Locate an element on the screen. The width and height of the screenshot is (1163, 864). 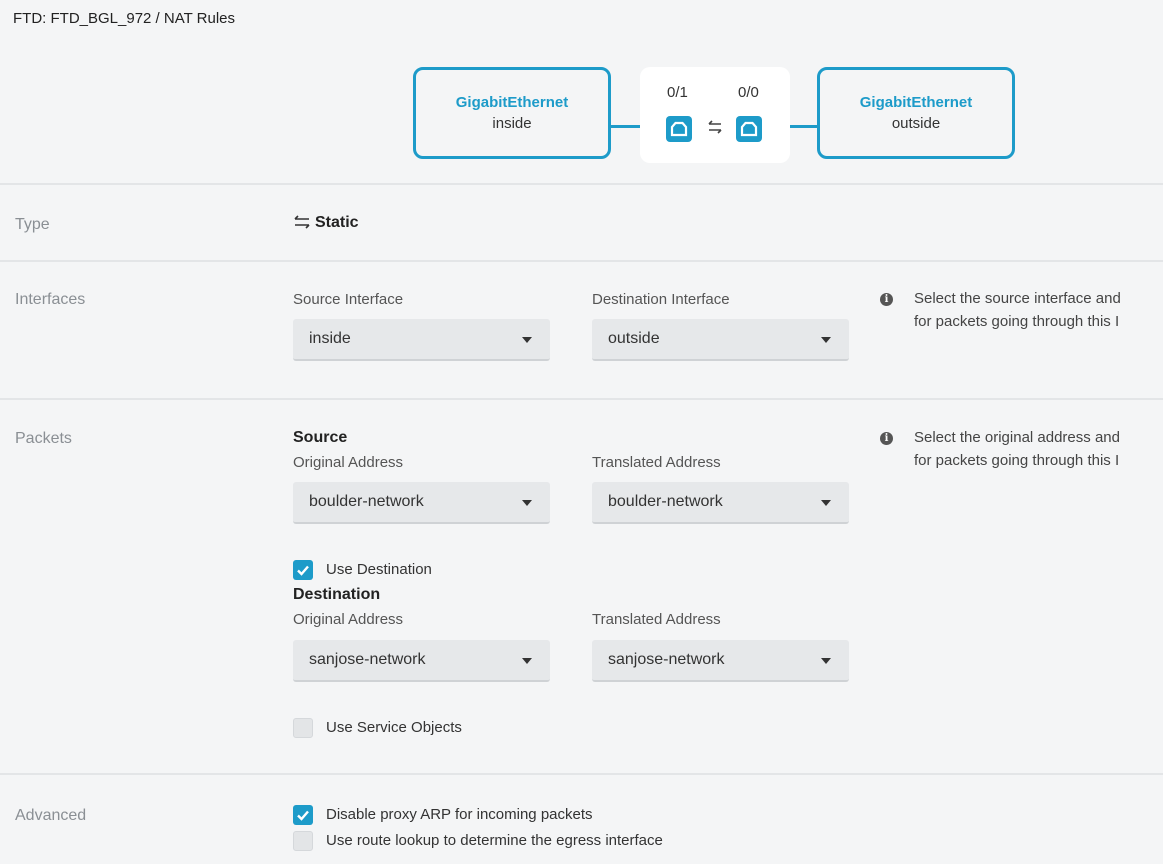
destination-translated-address-dropdown: sanjose-network is located at coordinates (720, 661).